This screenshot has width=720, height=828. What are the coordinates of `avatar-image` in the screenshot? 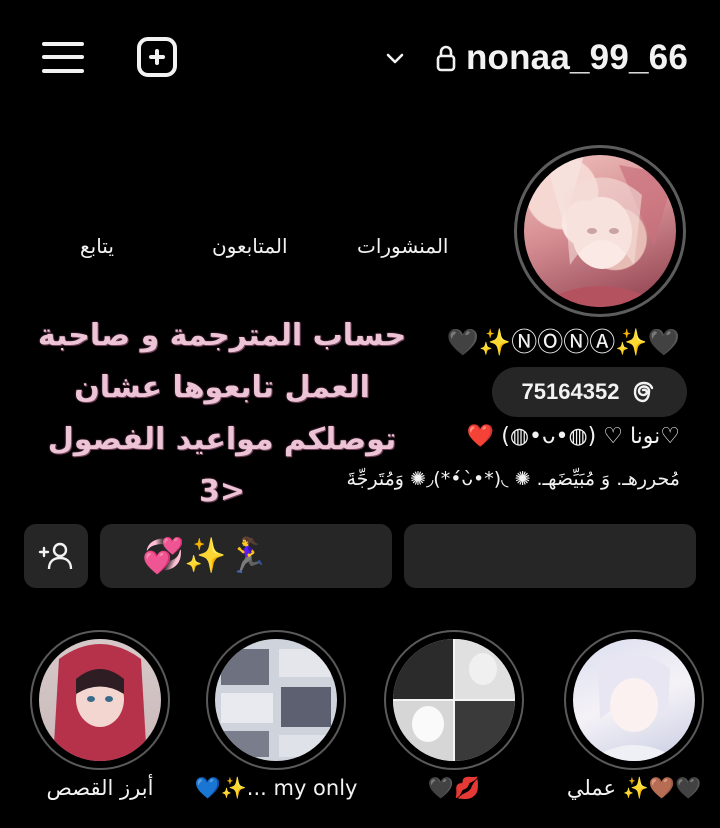 It's located at (600, 231).